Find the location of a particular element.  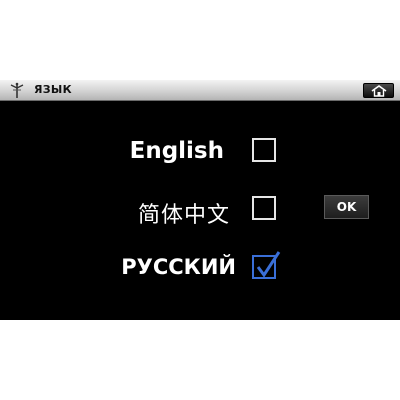

checkbox-english is located at coordinates (264, 150).